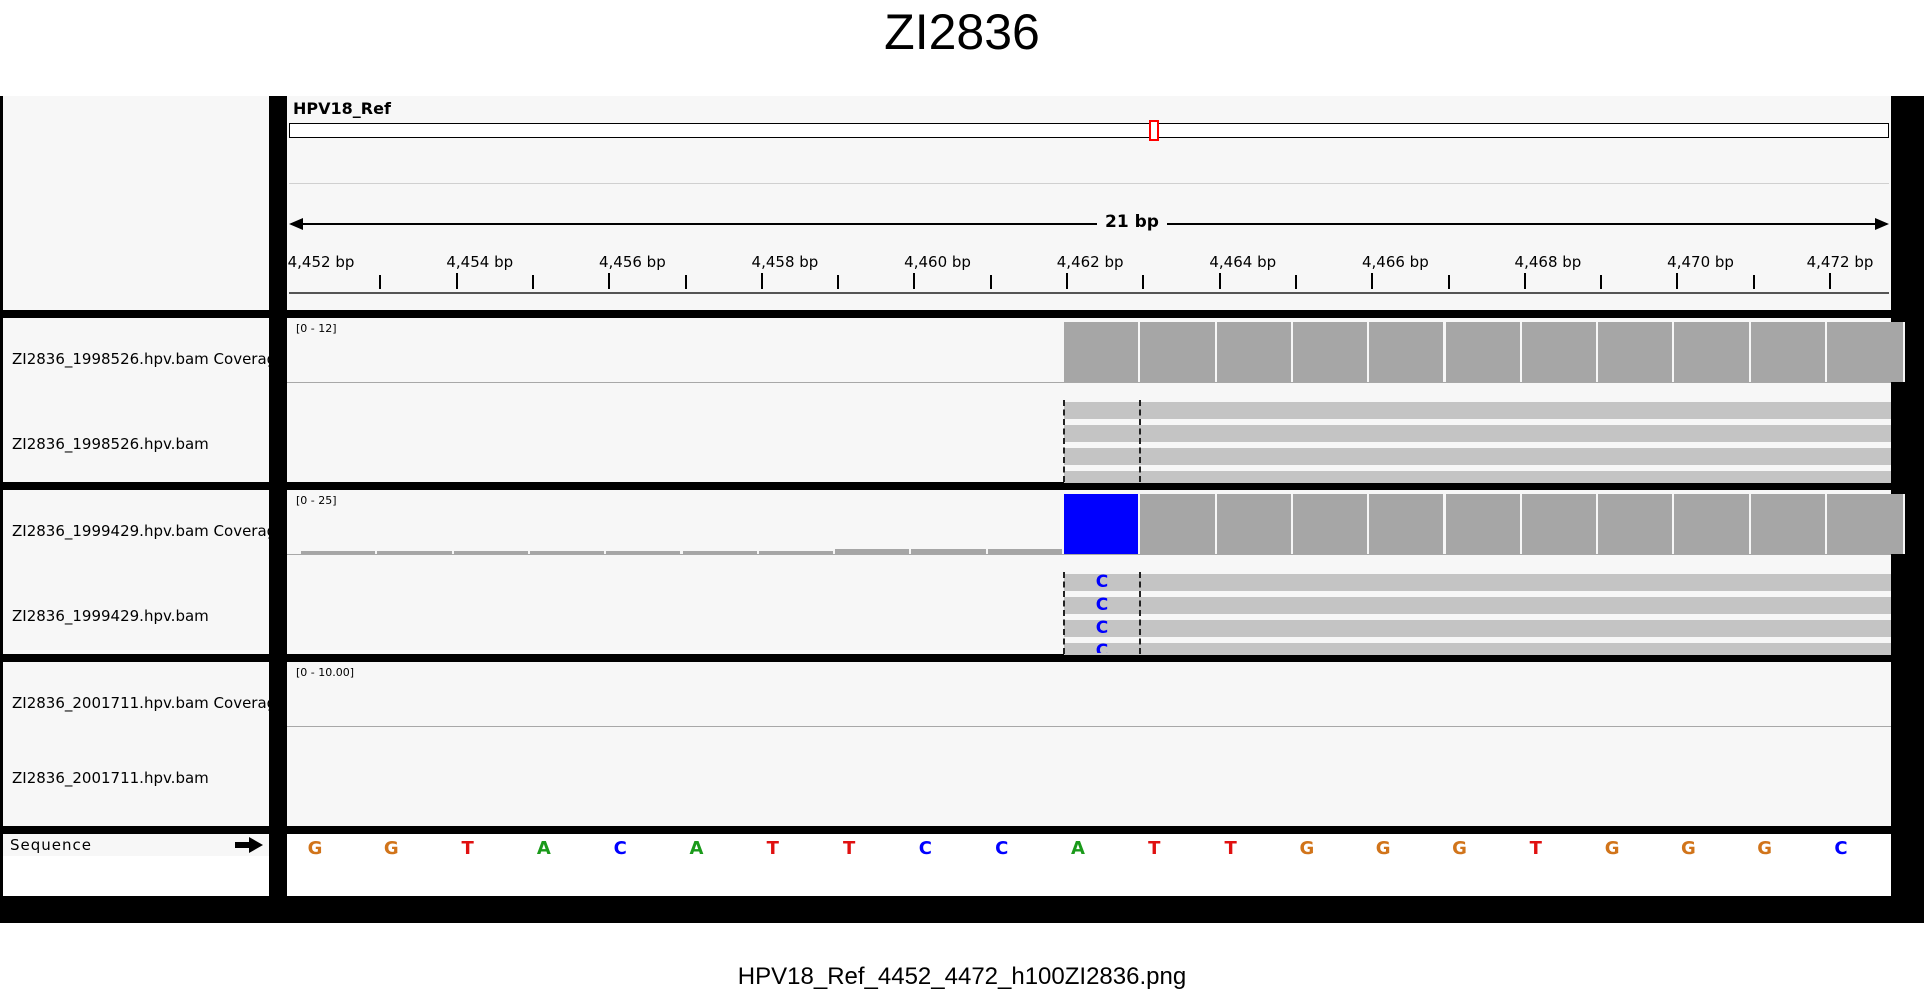  What do you see at coordinates (1840, 262) in the screenshot?
I see `ruler-tick-label: 4,472 bp` at bounding box center [1840, 262].